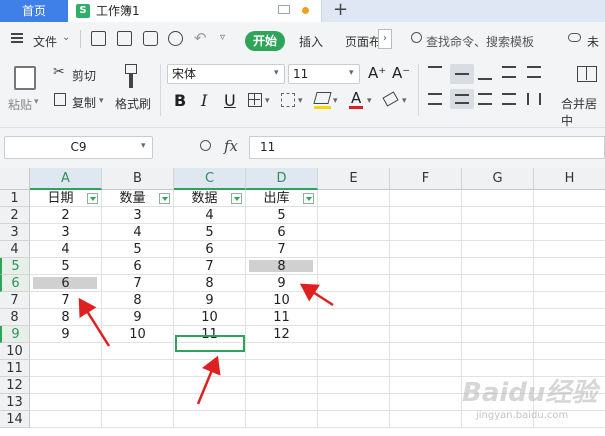  I want to click on watermark-url: jingyan.baidu.com, so click(522, 415).